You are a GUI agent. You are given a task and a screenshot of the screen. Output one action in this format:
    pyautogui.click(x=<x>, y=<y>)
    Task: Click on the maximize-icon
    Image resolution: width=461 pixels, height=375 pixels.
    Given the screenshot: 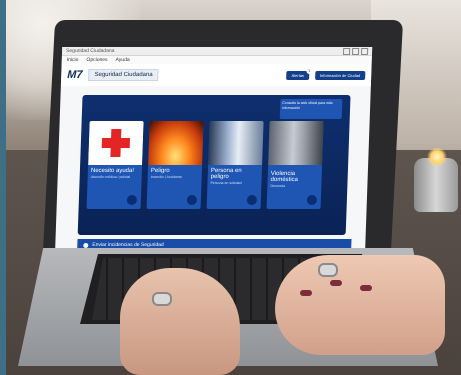 What is the action you would take?
    pyautogui.click(x=355, y=51)
    